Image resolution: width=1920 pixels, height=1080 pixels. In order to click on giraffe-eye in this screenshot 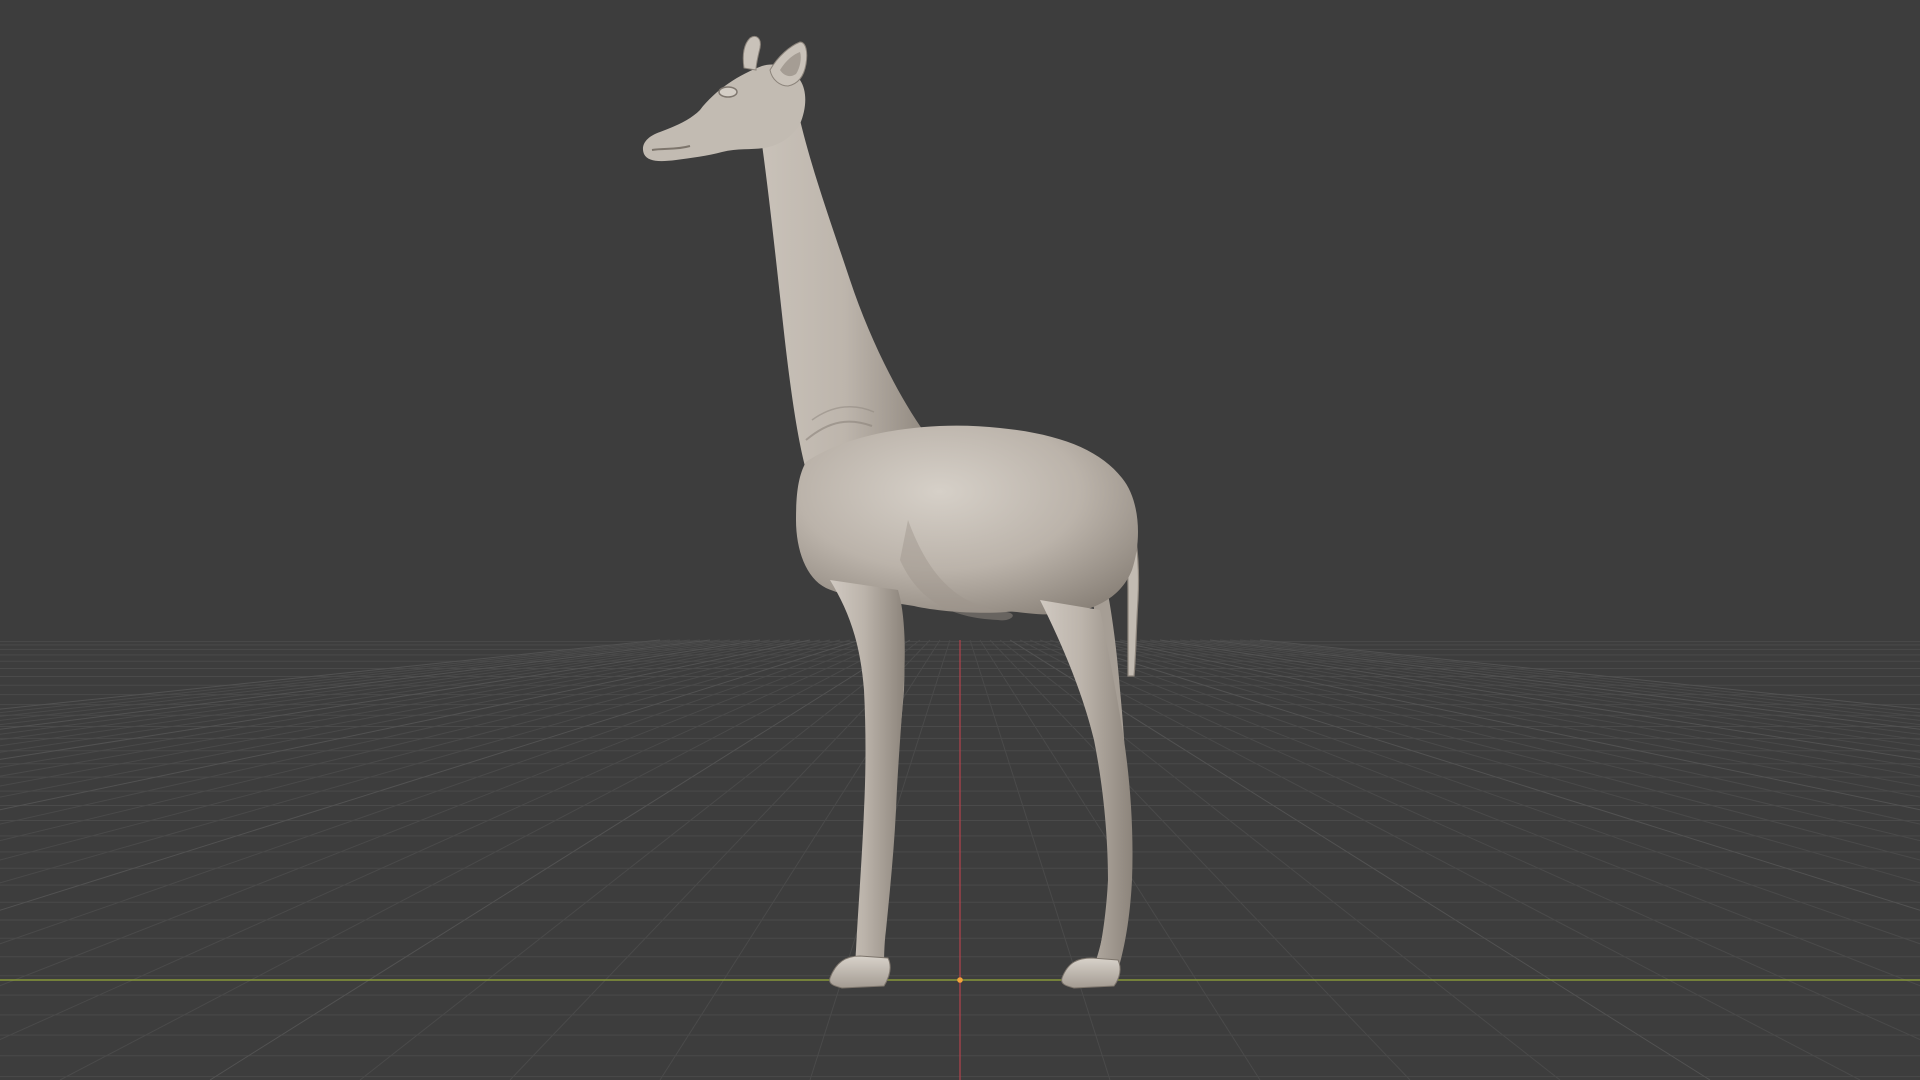, I will do `click(728, 92)`.